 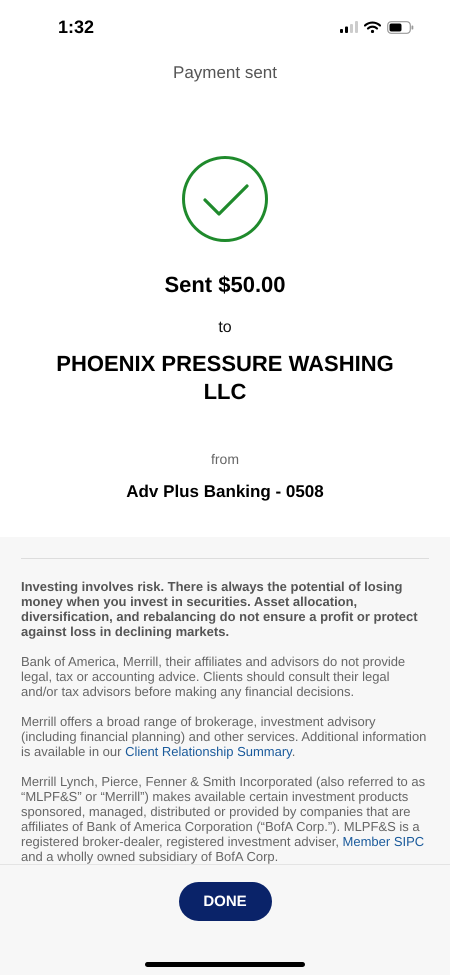 I want to click on done-button: DONE, so click(x=225, y=901).